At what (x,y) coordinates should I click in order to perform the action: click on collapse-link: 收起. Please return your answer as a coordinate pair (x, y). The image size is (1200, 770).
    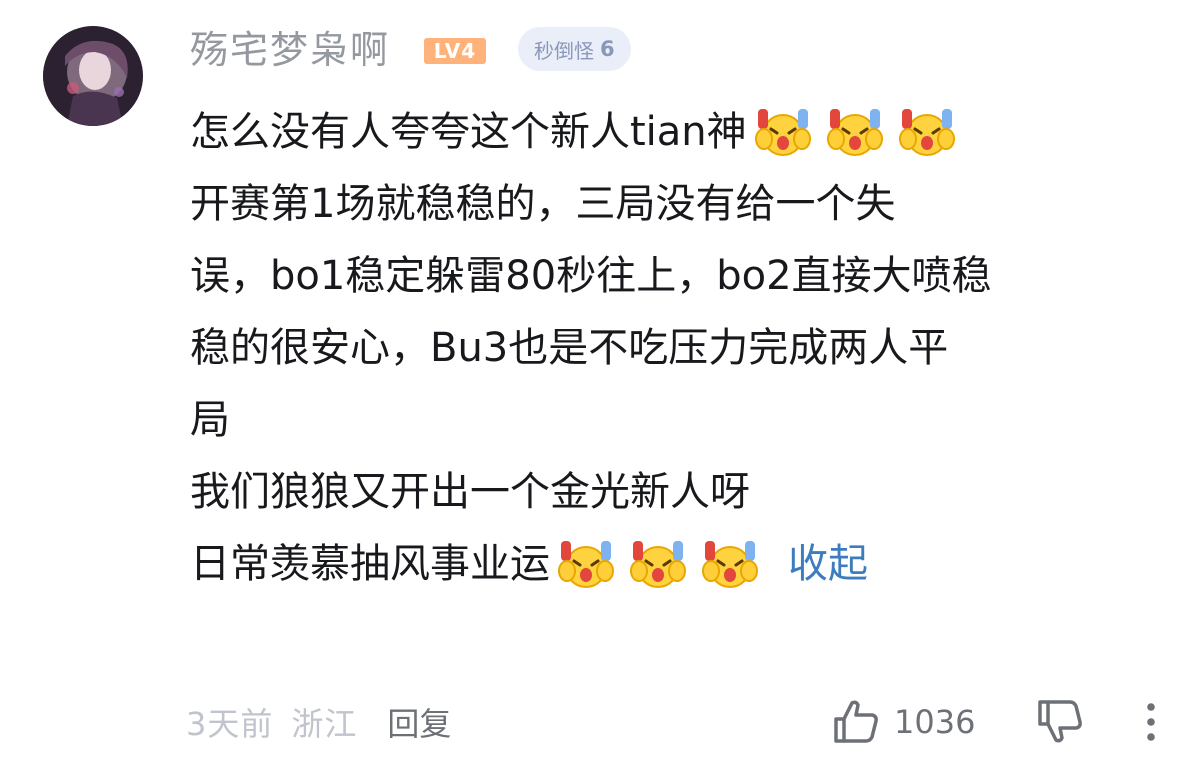
    Looking at the image, I should click on (828, 564).